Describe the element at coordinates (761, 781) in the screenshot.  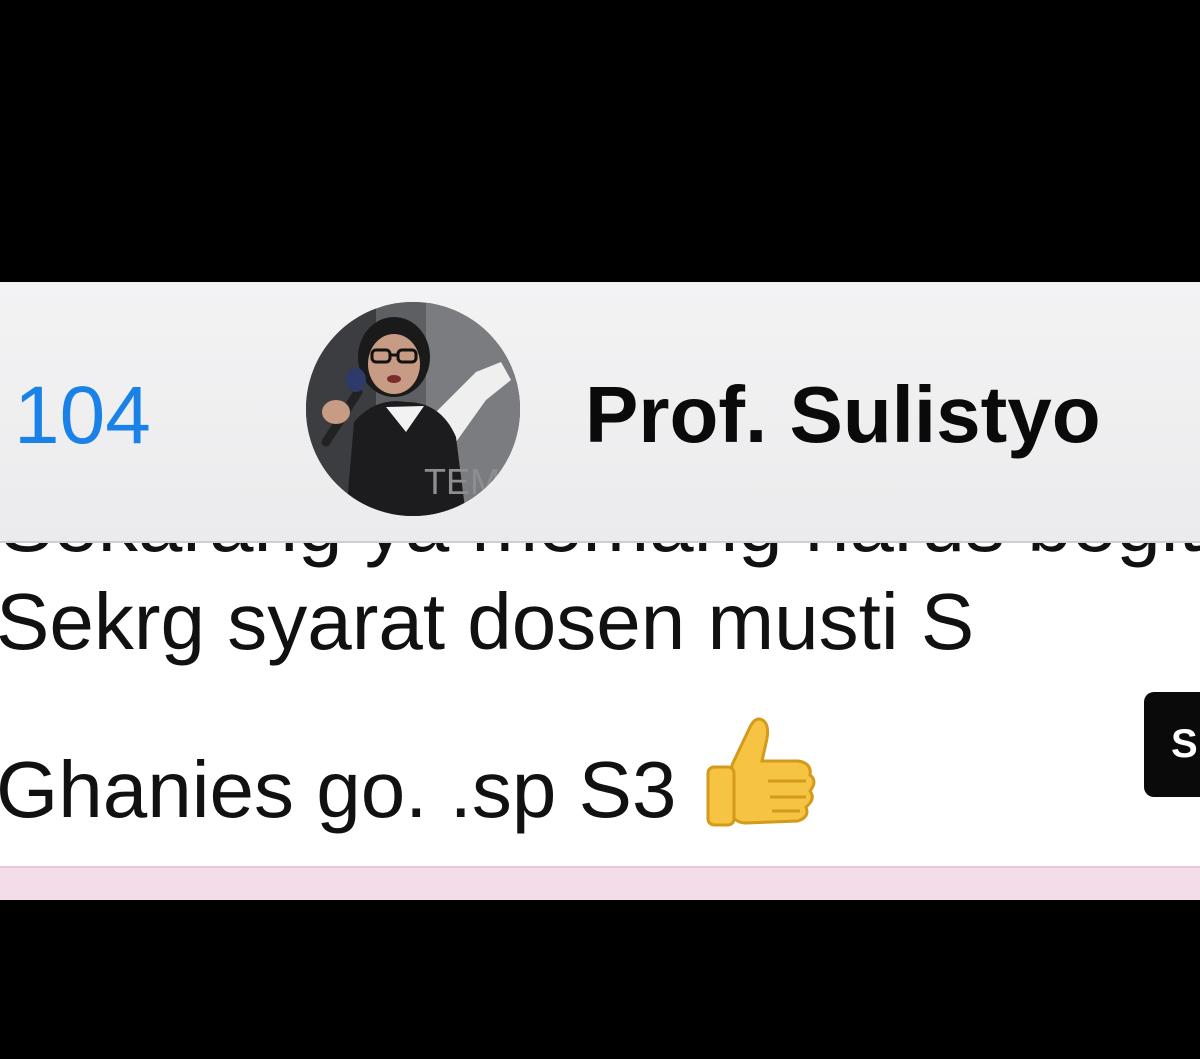
I see `thumbs-up-icon` at that location.